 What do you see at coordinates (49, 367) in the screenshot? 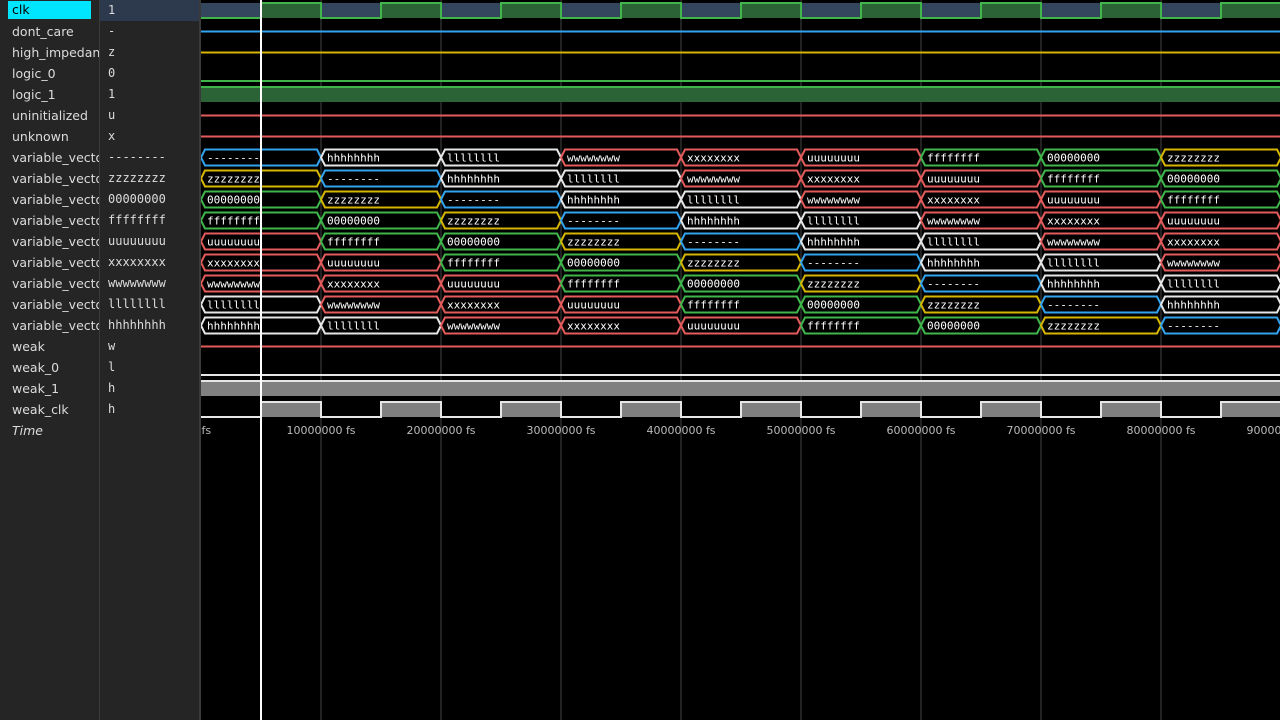
I see `signal-name-weak-0: weak_0` at bounding box center [49, 367].